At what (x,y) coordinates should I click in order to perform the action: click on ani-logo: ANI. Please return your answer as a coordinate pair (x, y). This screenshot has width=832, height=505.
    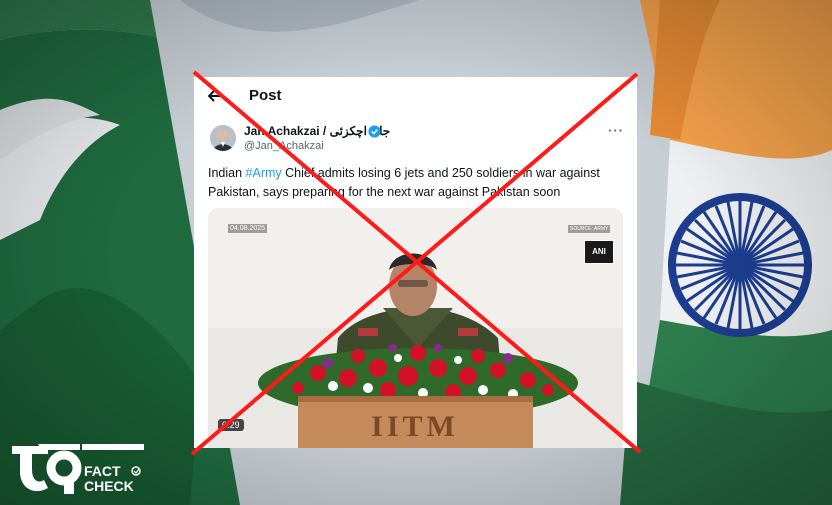
    Looking at the image, I should click on (599, 252).